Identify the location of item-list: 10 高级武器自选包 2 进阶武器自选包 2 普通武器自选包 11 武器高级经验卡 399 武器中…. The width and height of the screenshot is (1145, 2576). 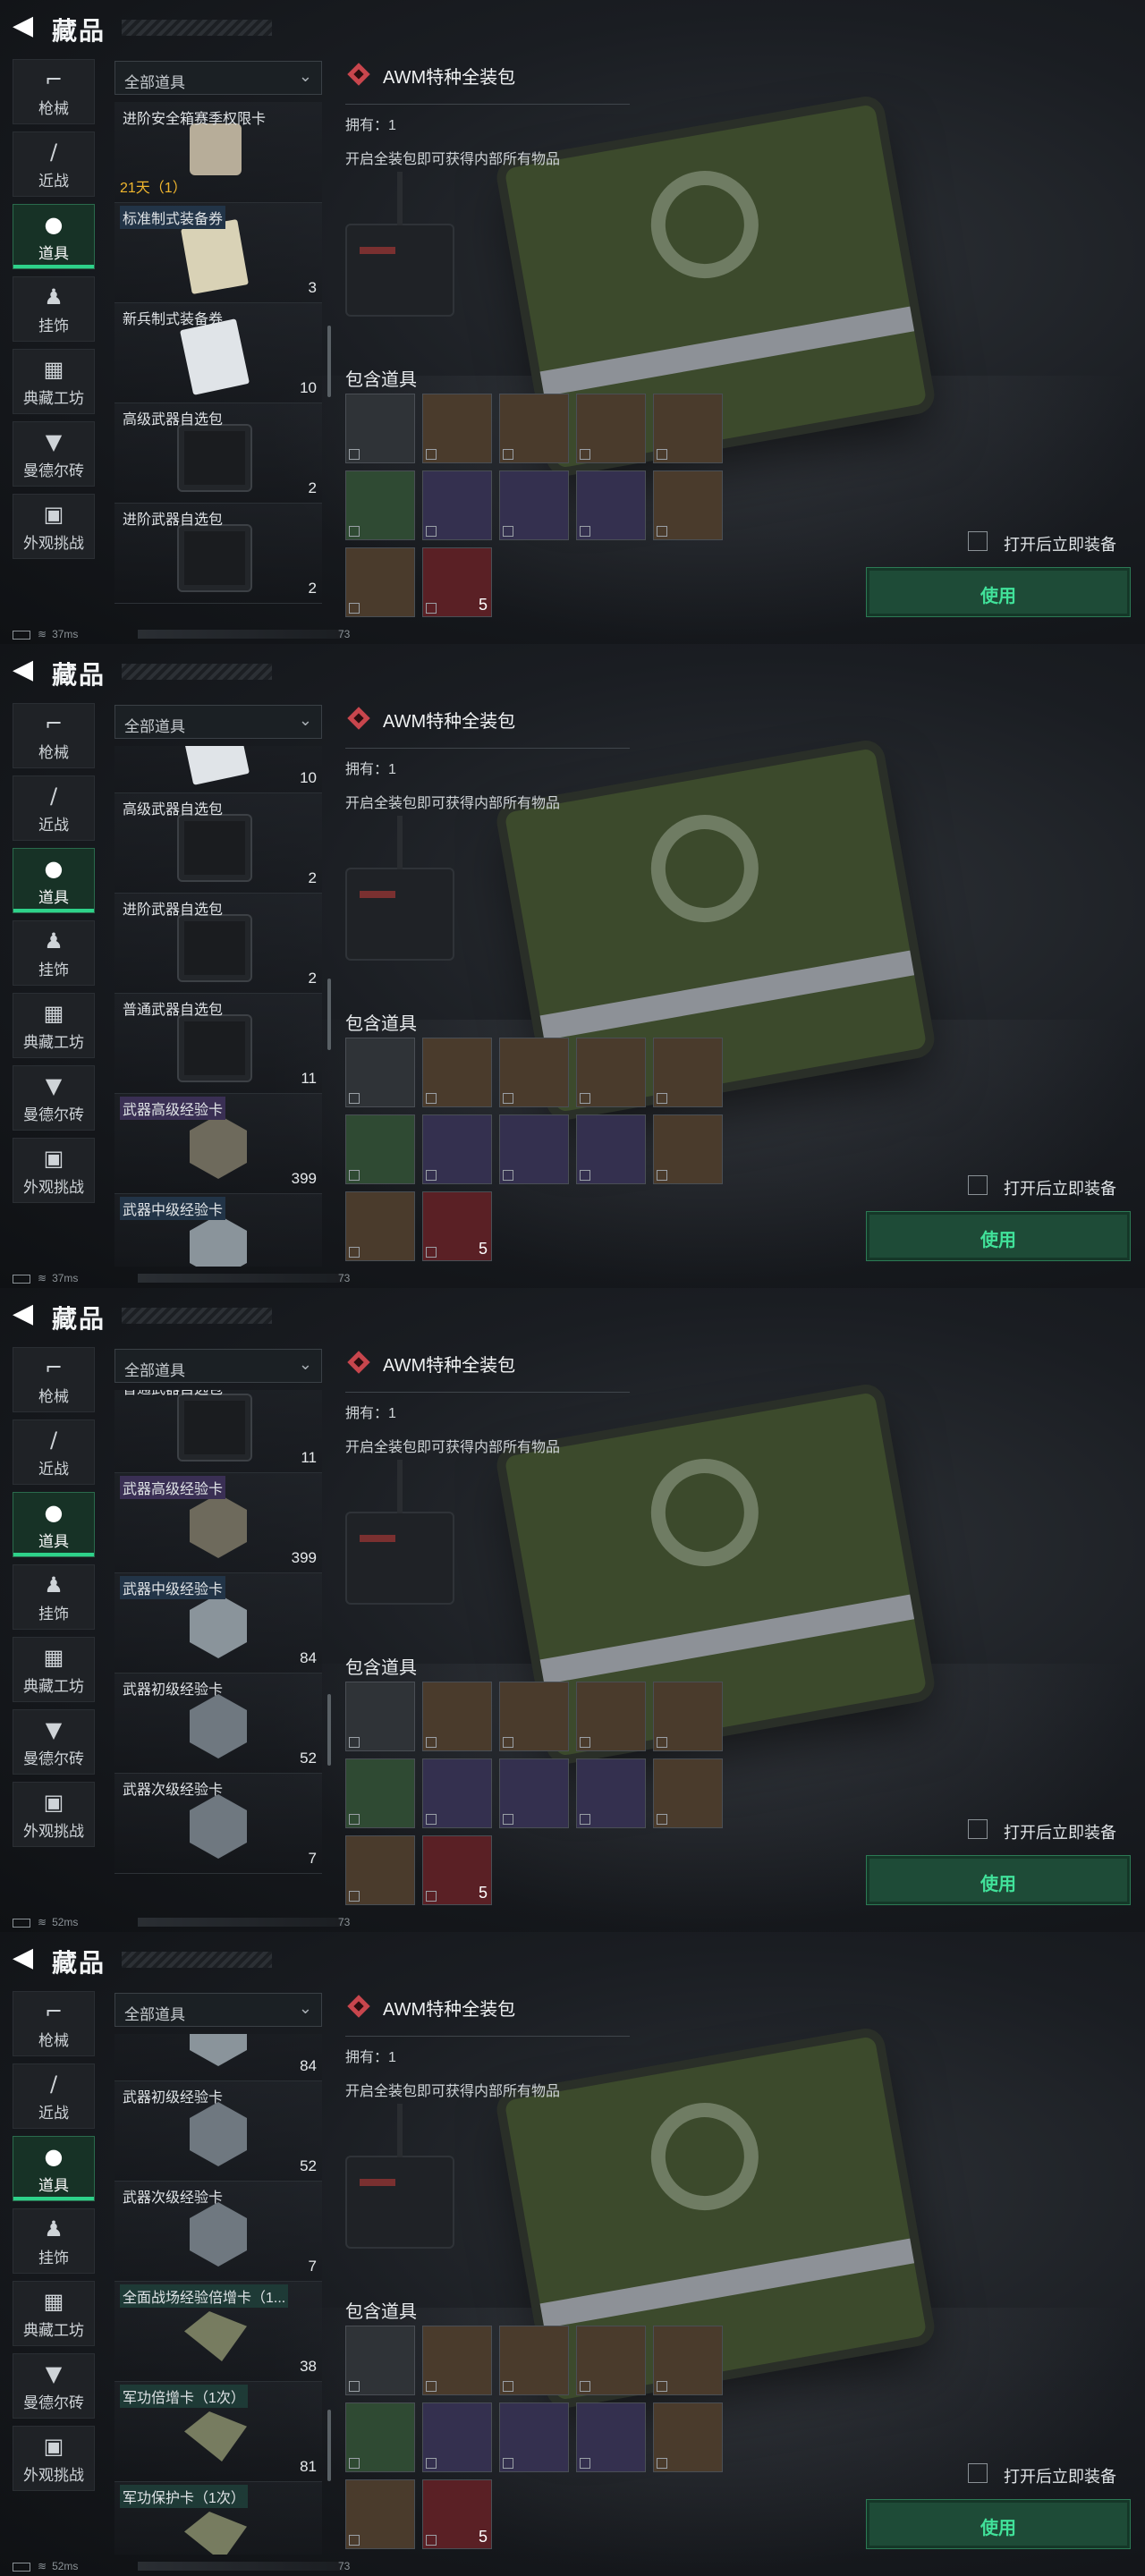
(218, 1006).